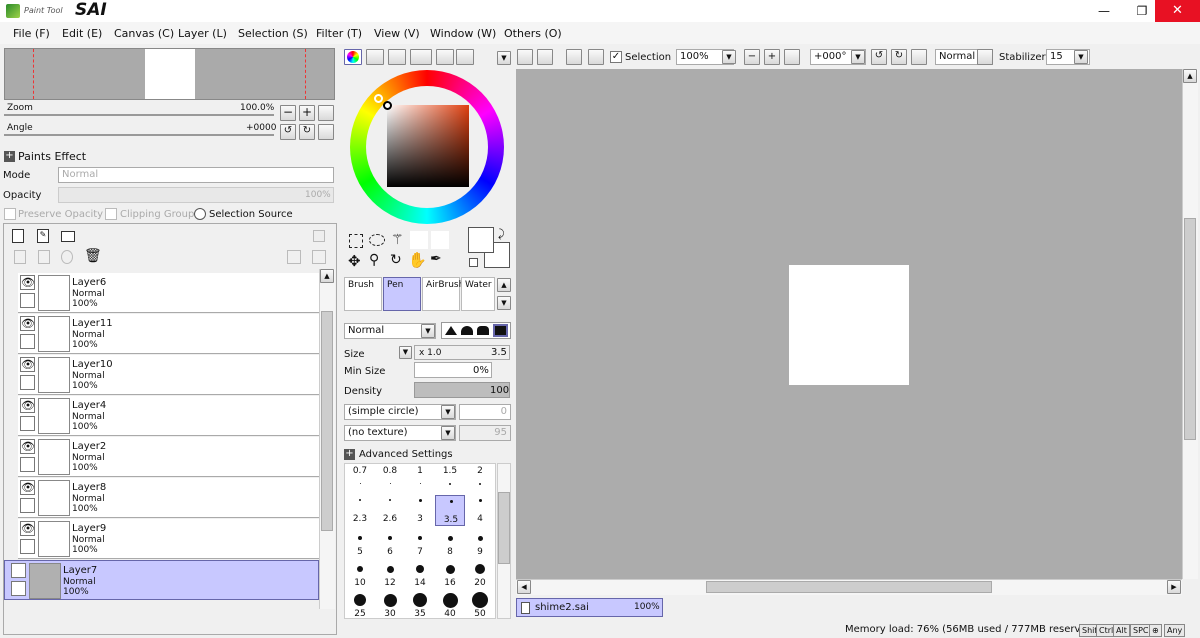 This screenshot has height=638, width=1200. I want to click on brush-shape-select: (simple circle), so click(400, 412).